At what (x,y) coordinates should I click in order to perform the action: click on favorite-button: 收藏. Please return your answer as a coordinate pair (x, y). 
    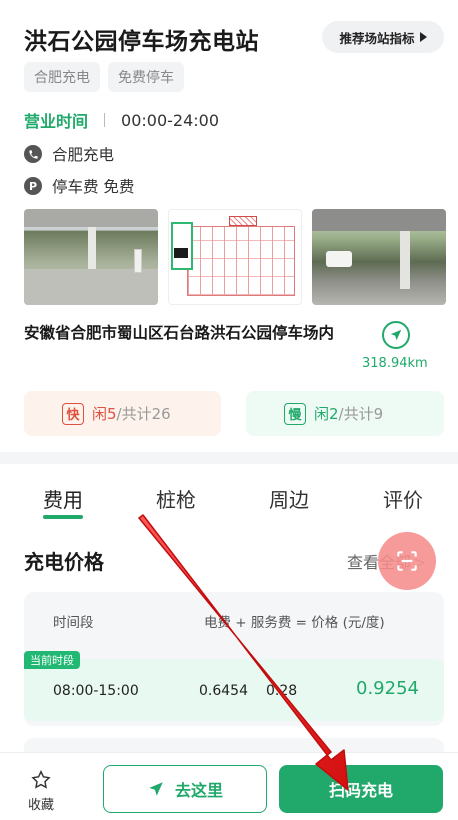
    Looking at the image, I should click on (41, 791).